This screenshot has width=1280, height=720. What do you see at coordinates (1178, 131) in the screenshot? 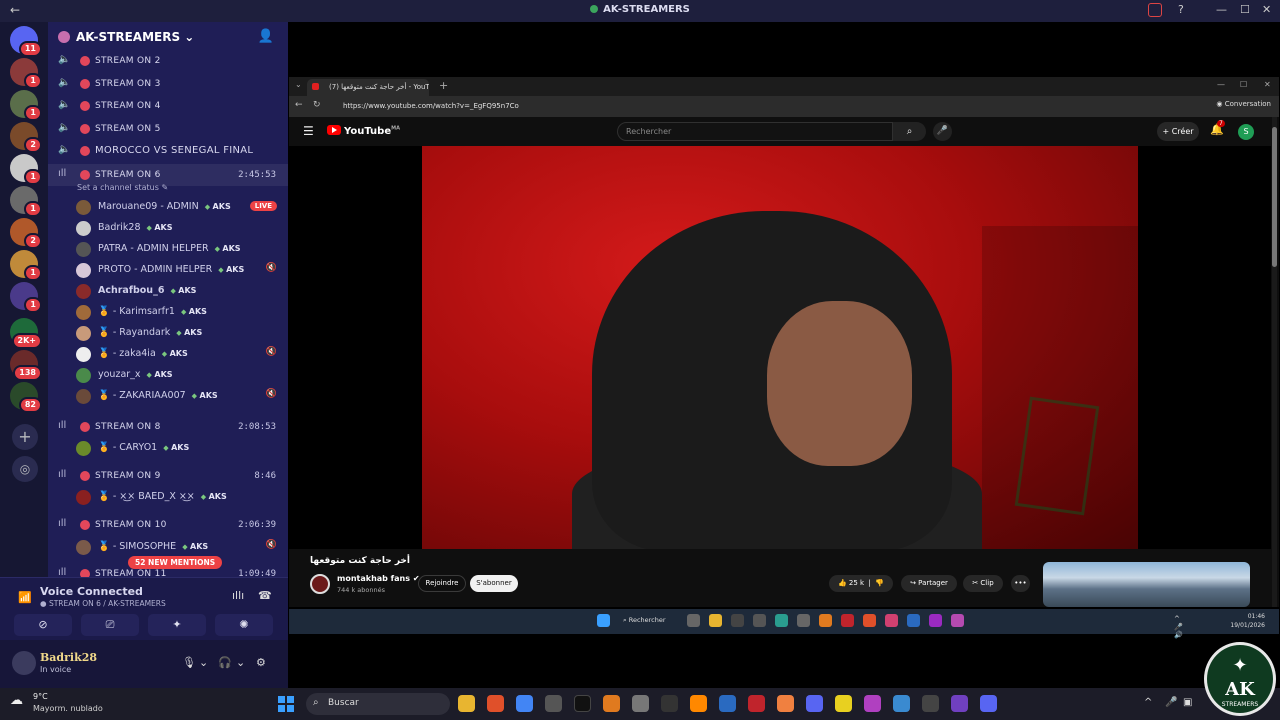
I see `create-button: + Créer` at bounding box center [1178, 131].